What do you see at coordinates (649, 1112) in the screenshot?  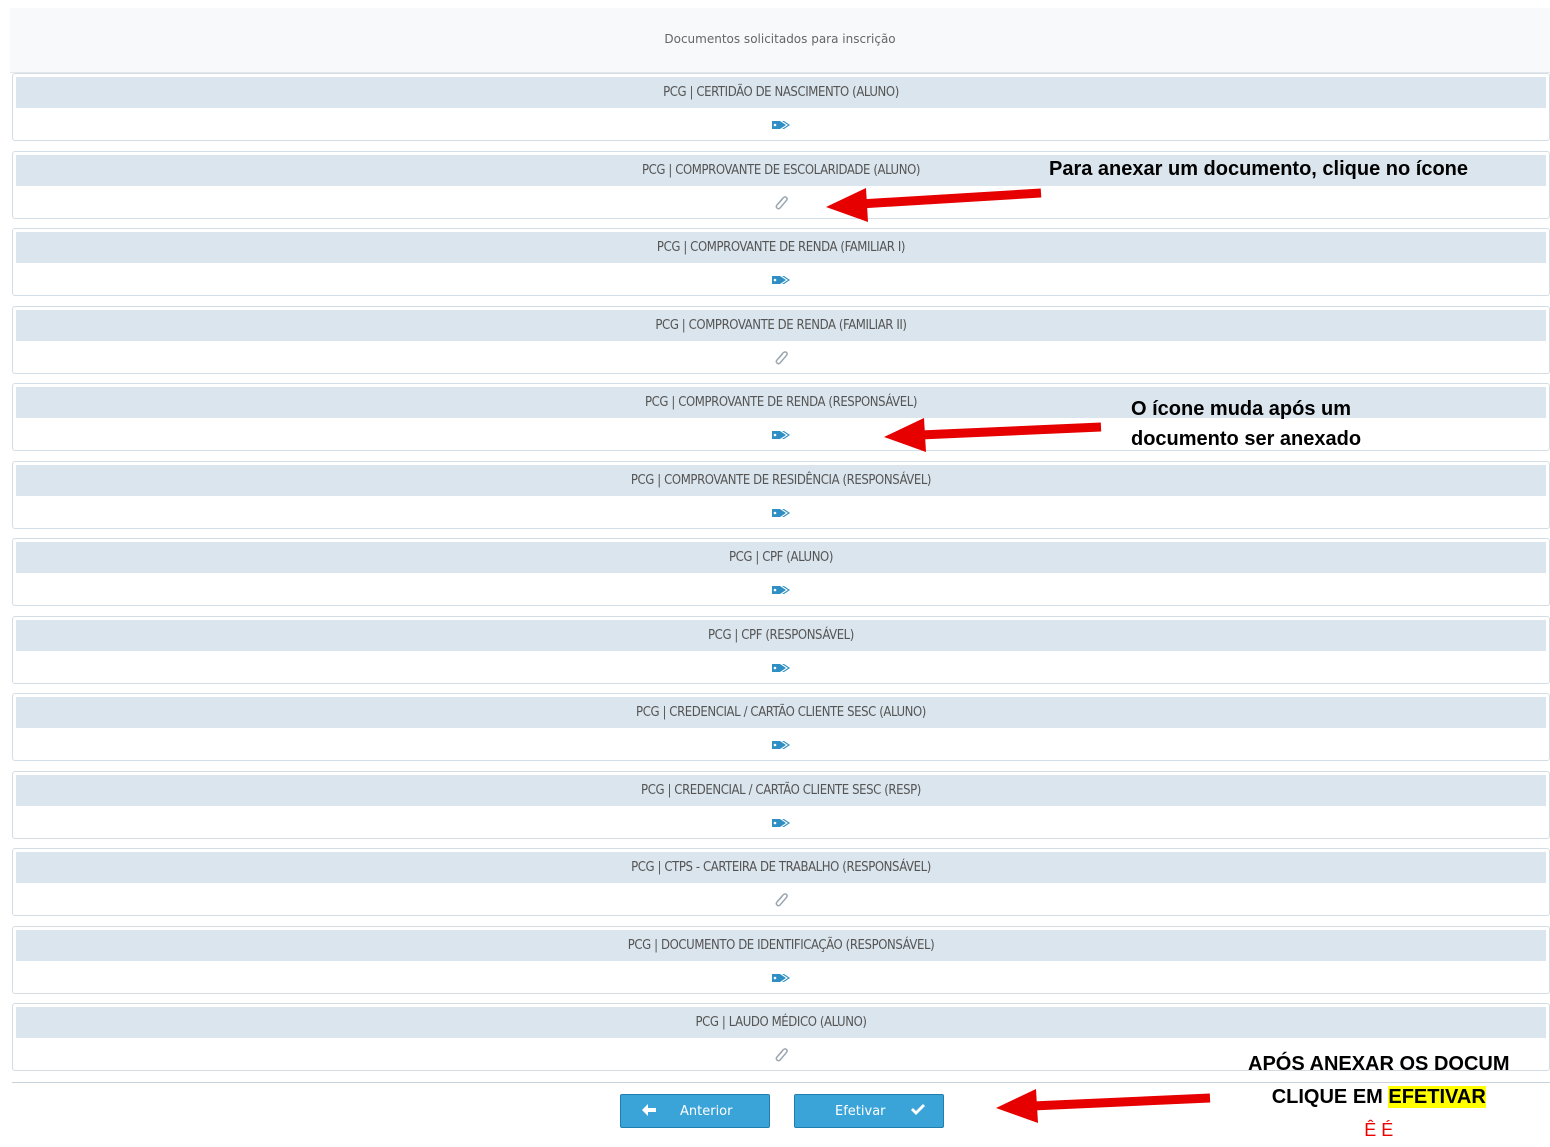 I see `arrow-left-icon` at bounding box center [649, 1112].